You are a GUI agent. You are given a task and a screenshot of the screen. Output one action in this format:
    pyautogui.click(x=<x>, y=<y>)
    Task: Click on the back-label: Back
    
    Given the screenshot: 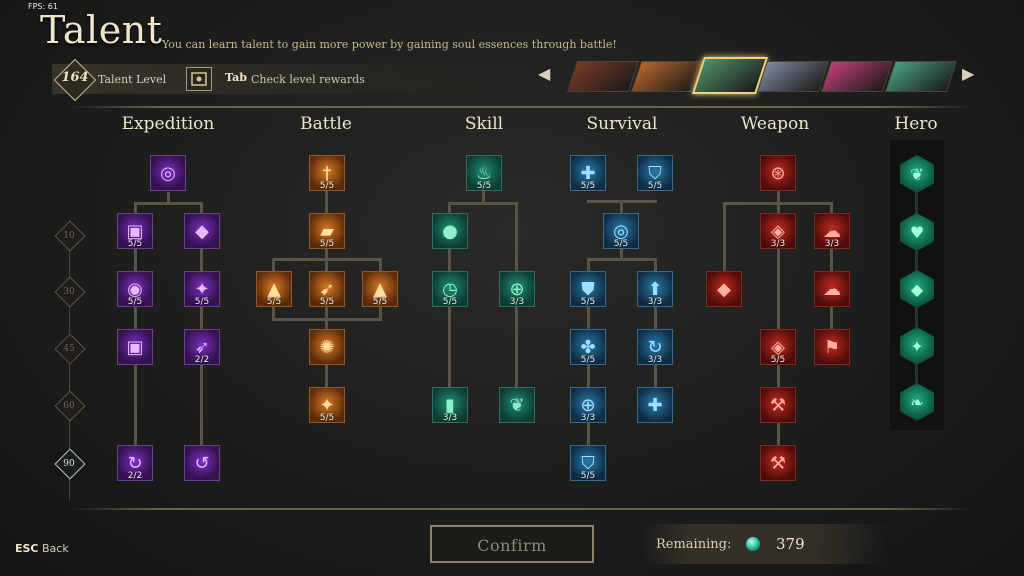 What is the action you would take?
    pyautogui.click(x=55, y=548)
    